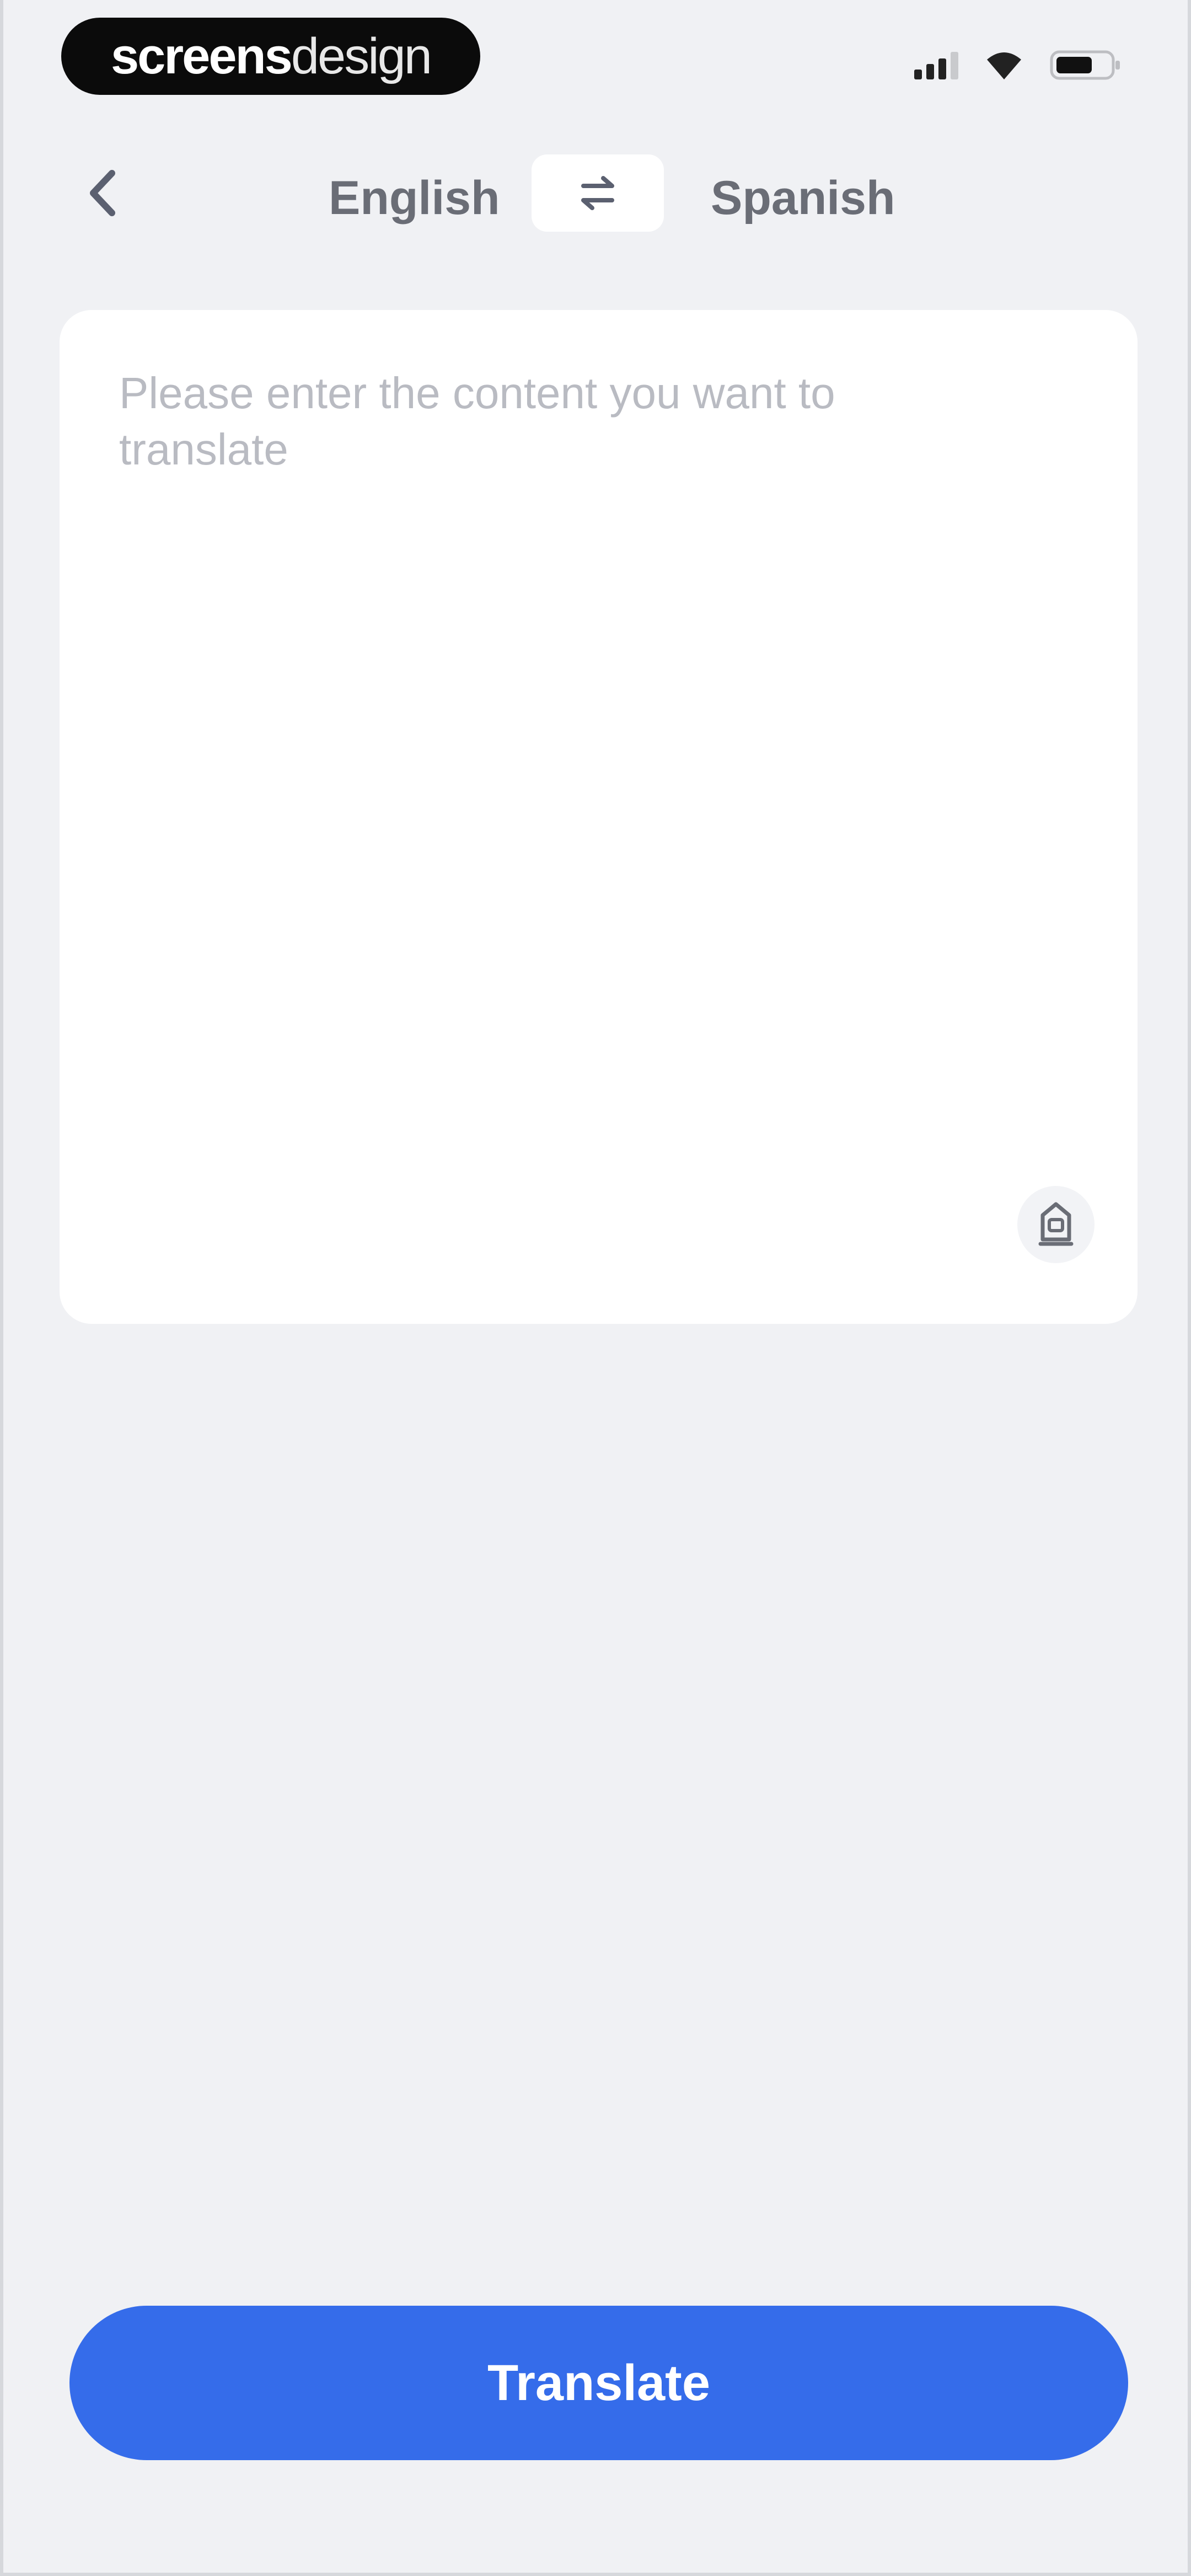  I want to click on swap-arrows-icon, so click(597, 193).